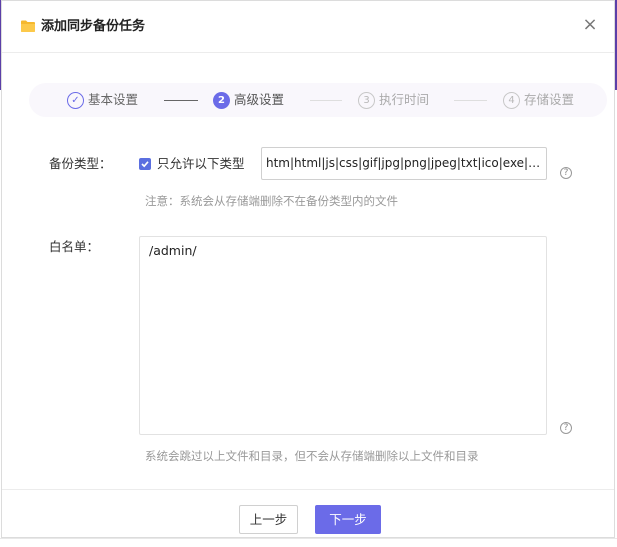  I want to click on folder-icon, so click(28, 26).